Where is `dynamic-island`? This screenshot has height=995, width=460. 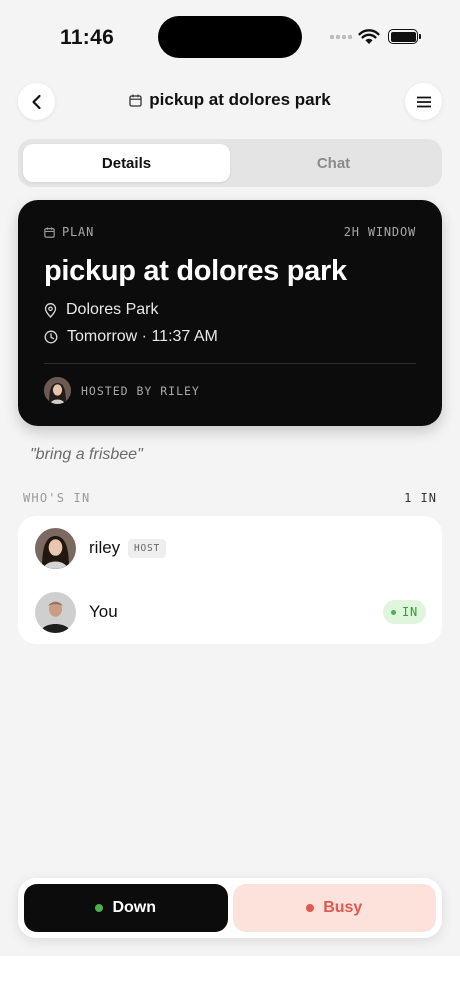 dynamic-island is located at coordinates (230, 37).